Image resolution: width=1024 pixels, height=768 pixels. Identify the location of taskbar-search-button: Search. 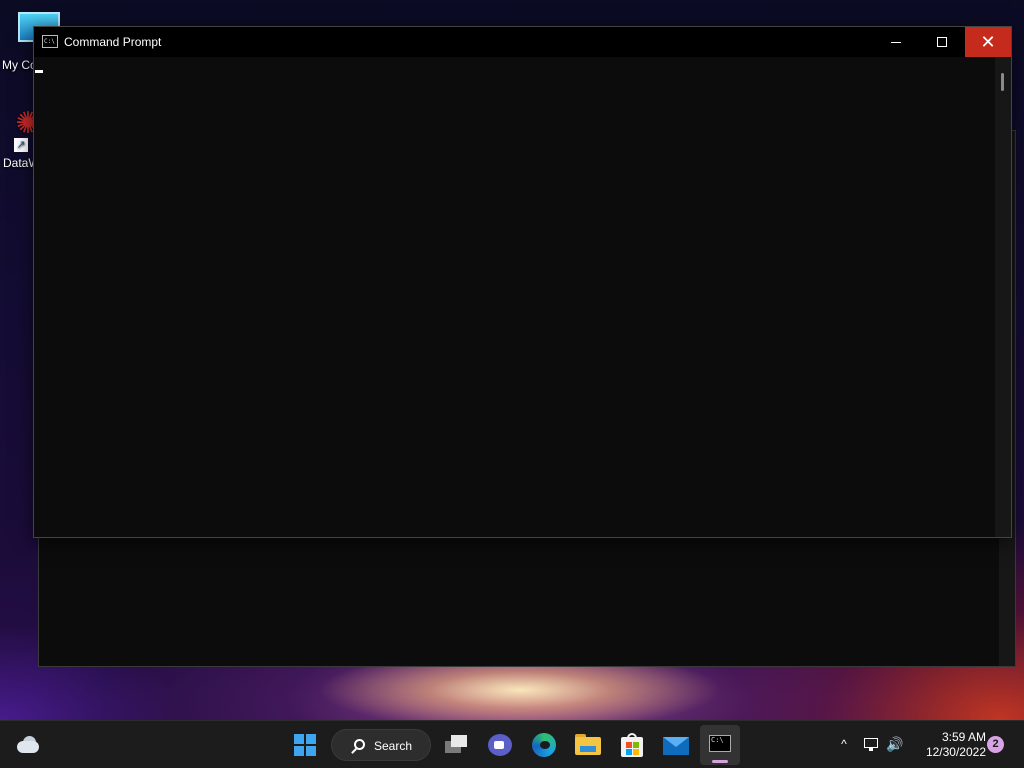
(381, 745).